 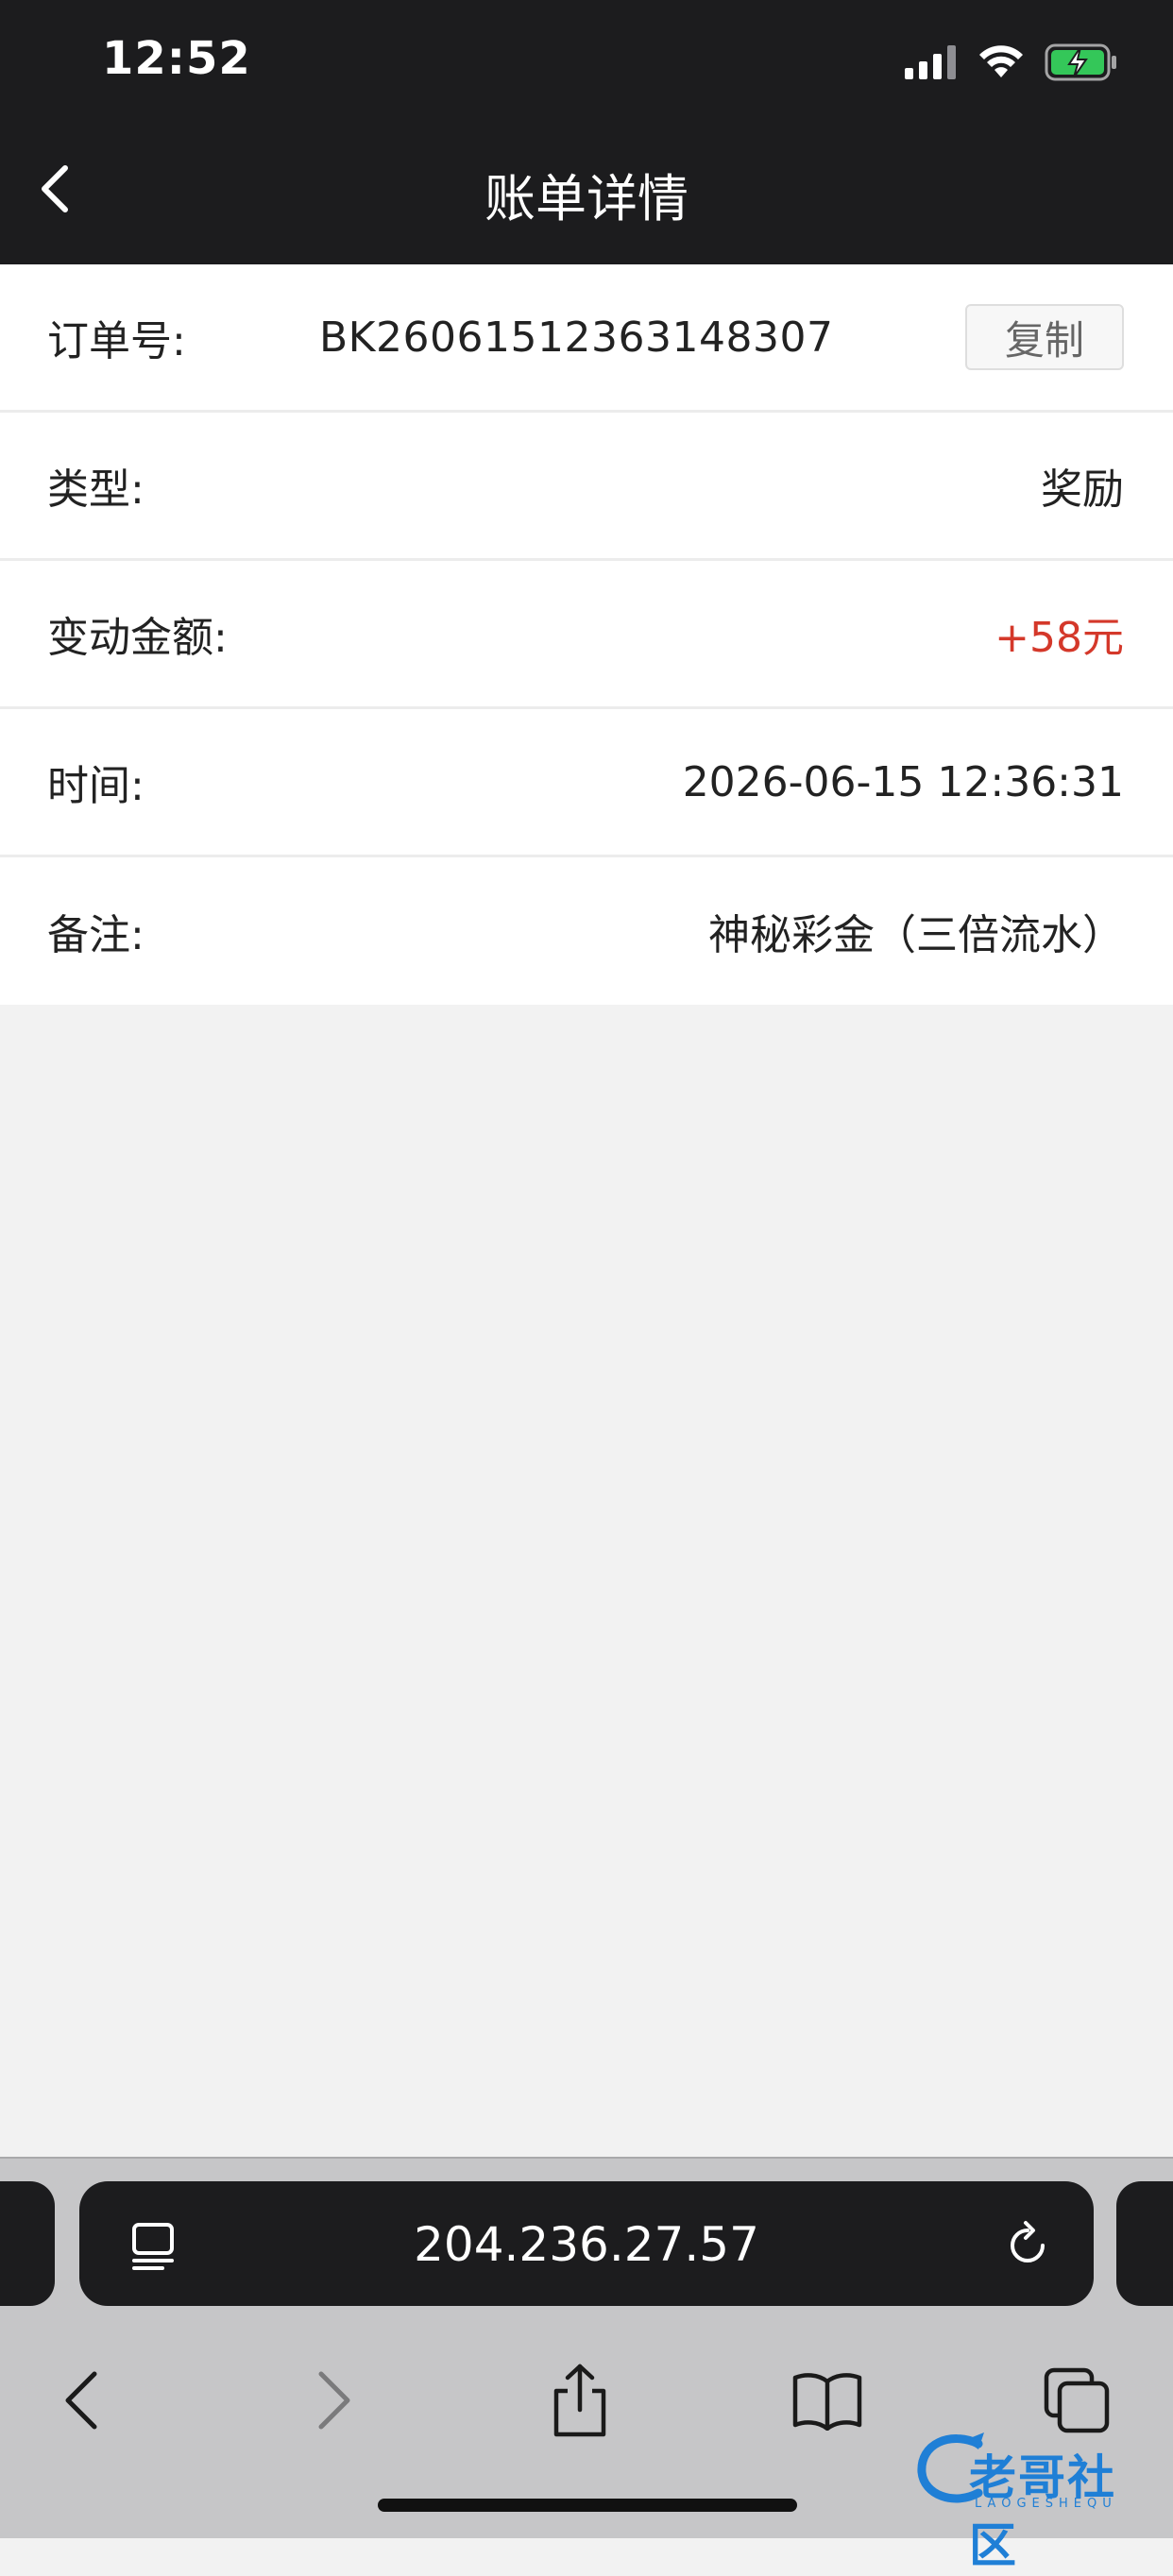 I want to click on share-button, so click(x=580, y=2400).